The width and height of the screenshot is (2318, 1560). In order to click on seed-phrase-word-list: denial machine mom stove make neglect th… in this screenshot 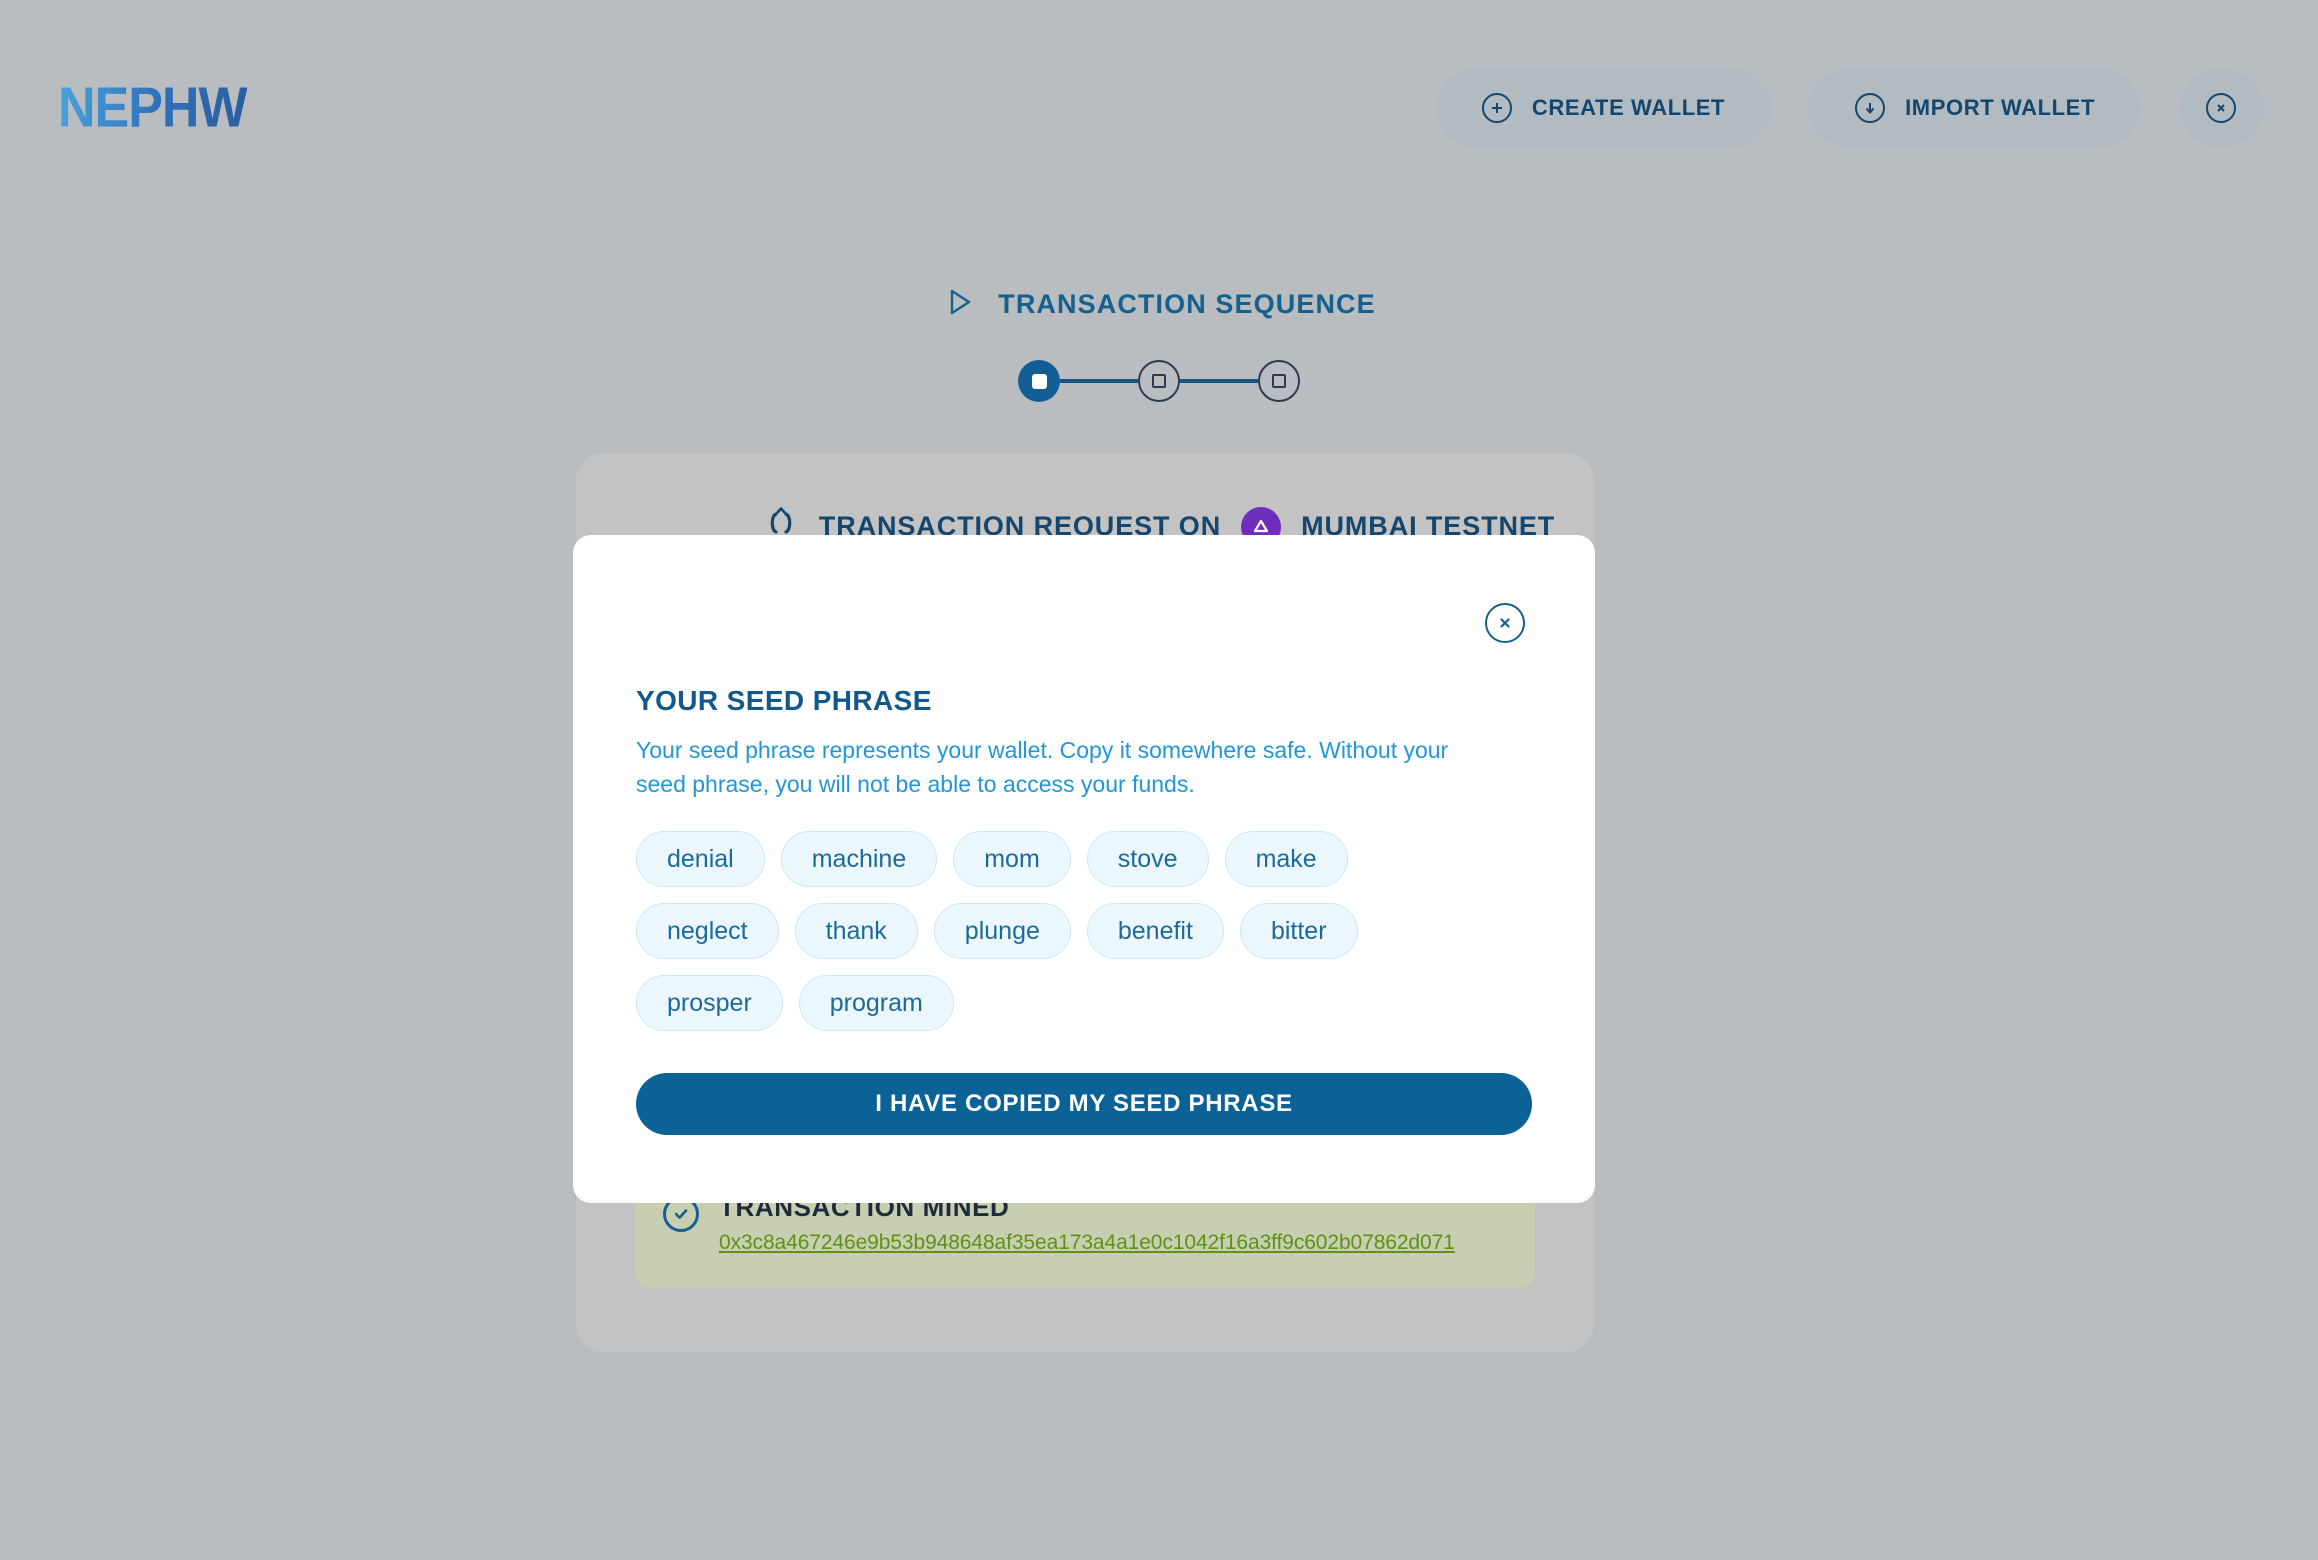, I will do `click(1026, 931)`.